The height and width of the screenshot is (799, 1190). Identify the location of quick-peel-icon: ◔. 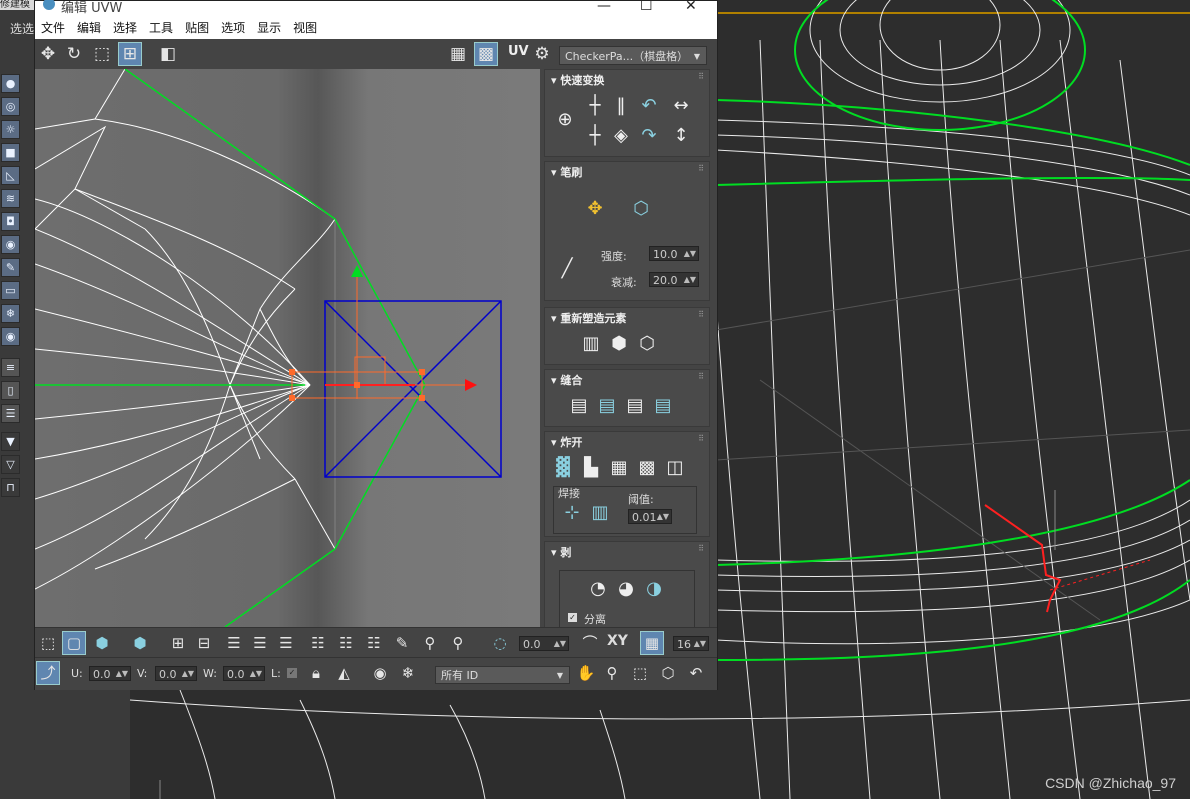
(598, 589).